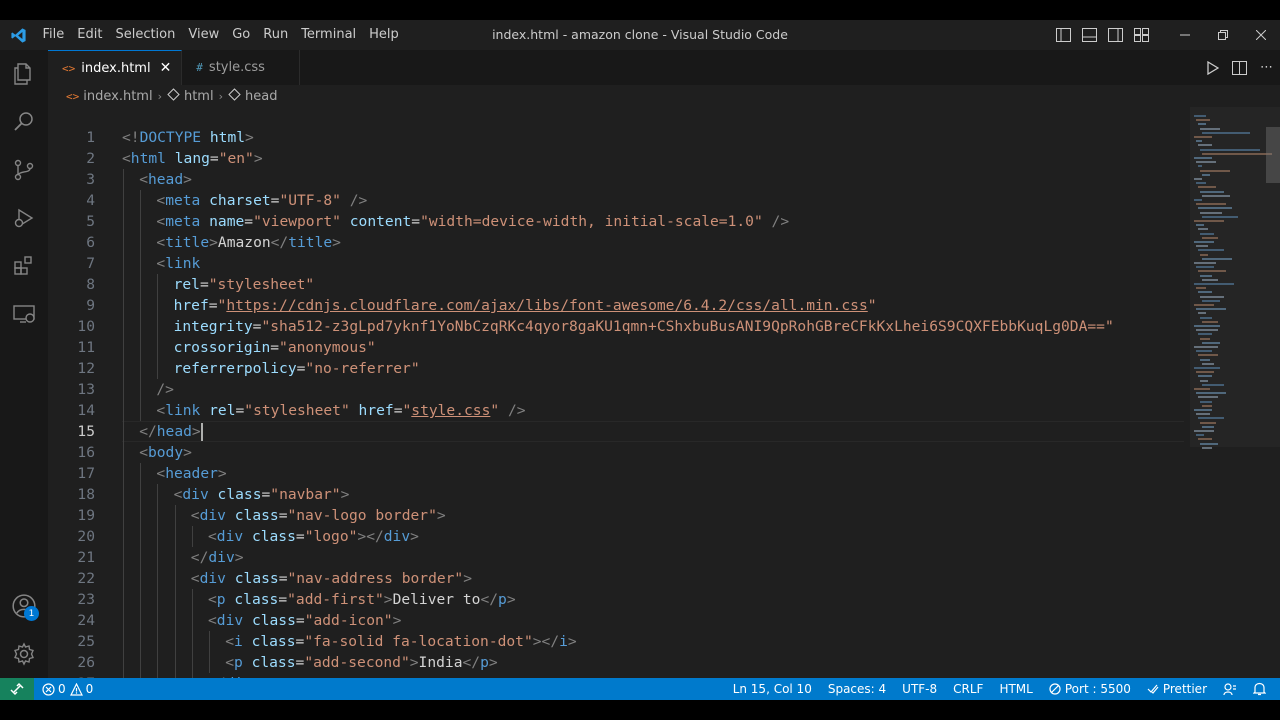 This screenshot has width=1280, height=720. Describe the element at coordinates (171, 431) in the screenshot. I see `code-text: </head>` at that location.